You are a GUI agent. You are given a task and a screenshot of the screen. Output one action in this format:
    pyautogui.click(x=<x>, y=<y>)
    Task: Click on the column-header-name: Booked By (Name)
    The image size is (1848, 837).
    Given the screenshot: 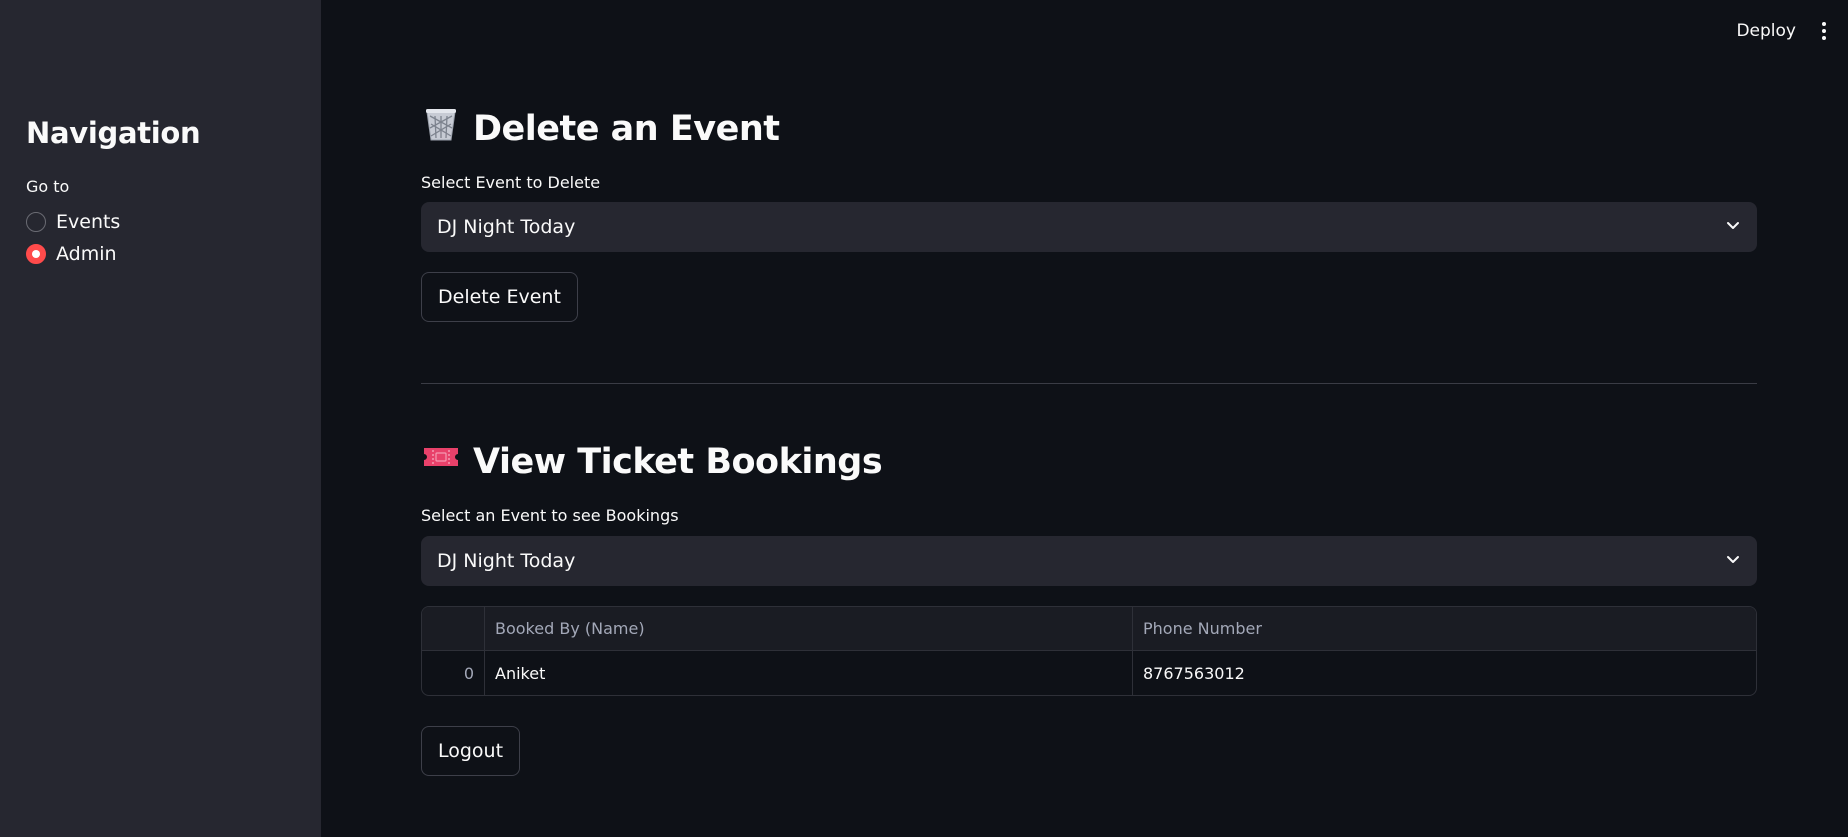 What is the action you would take?
    pyautogui.click(x=809, y=628)
    